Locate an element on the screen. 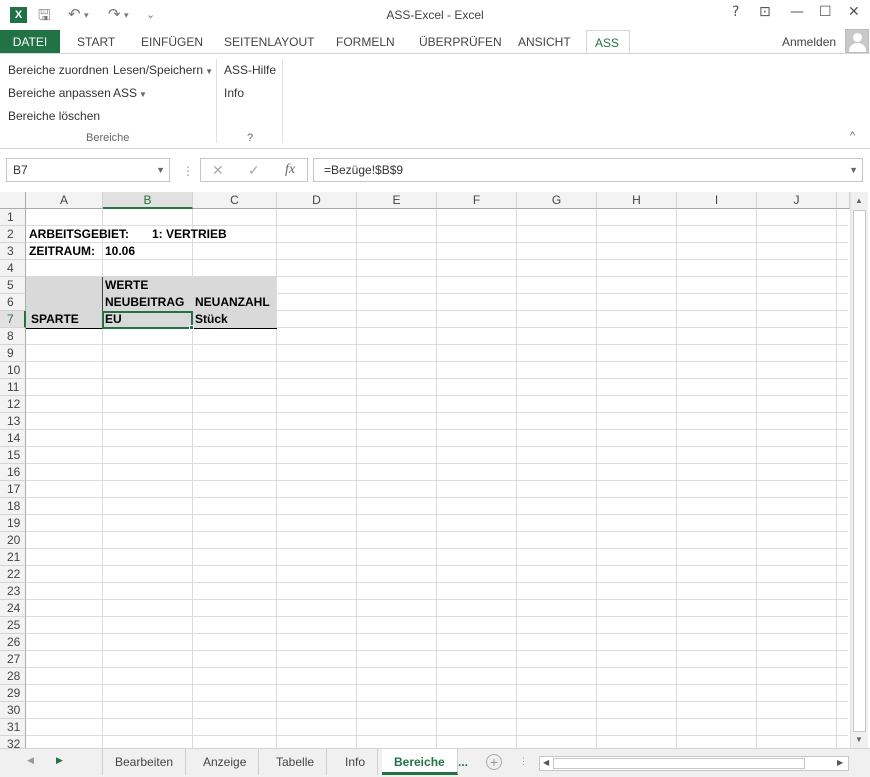 The width and height of the screenshot is (870, 777). row-header-13: 13 is located at coordinates (13, 421).